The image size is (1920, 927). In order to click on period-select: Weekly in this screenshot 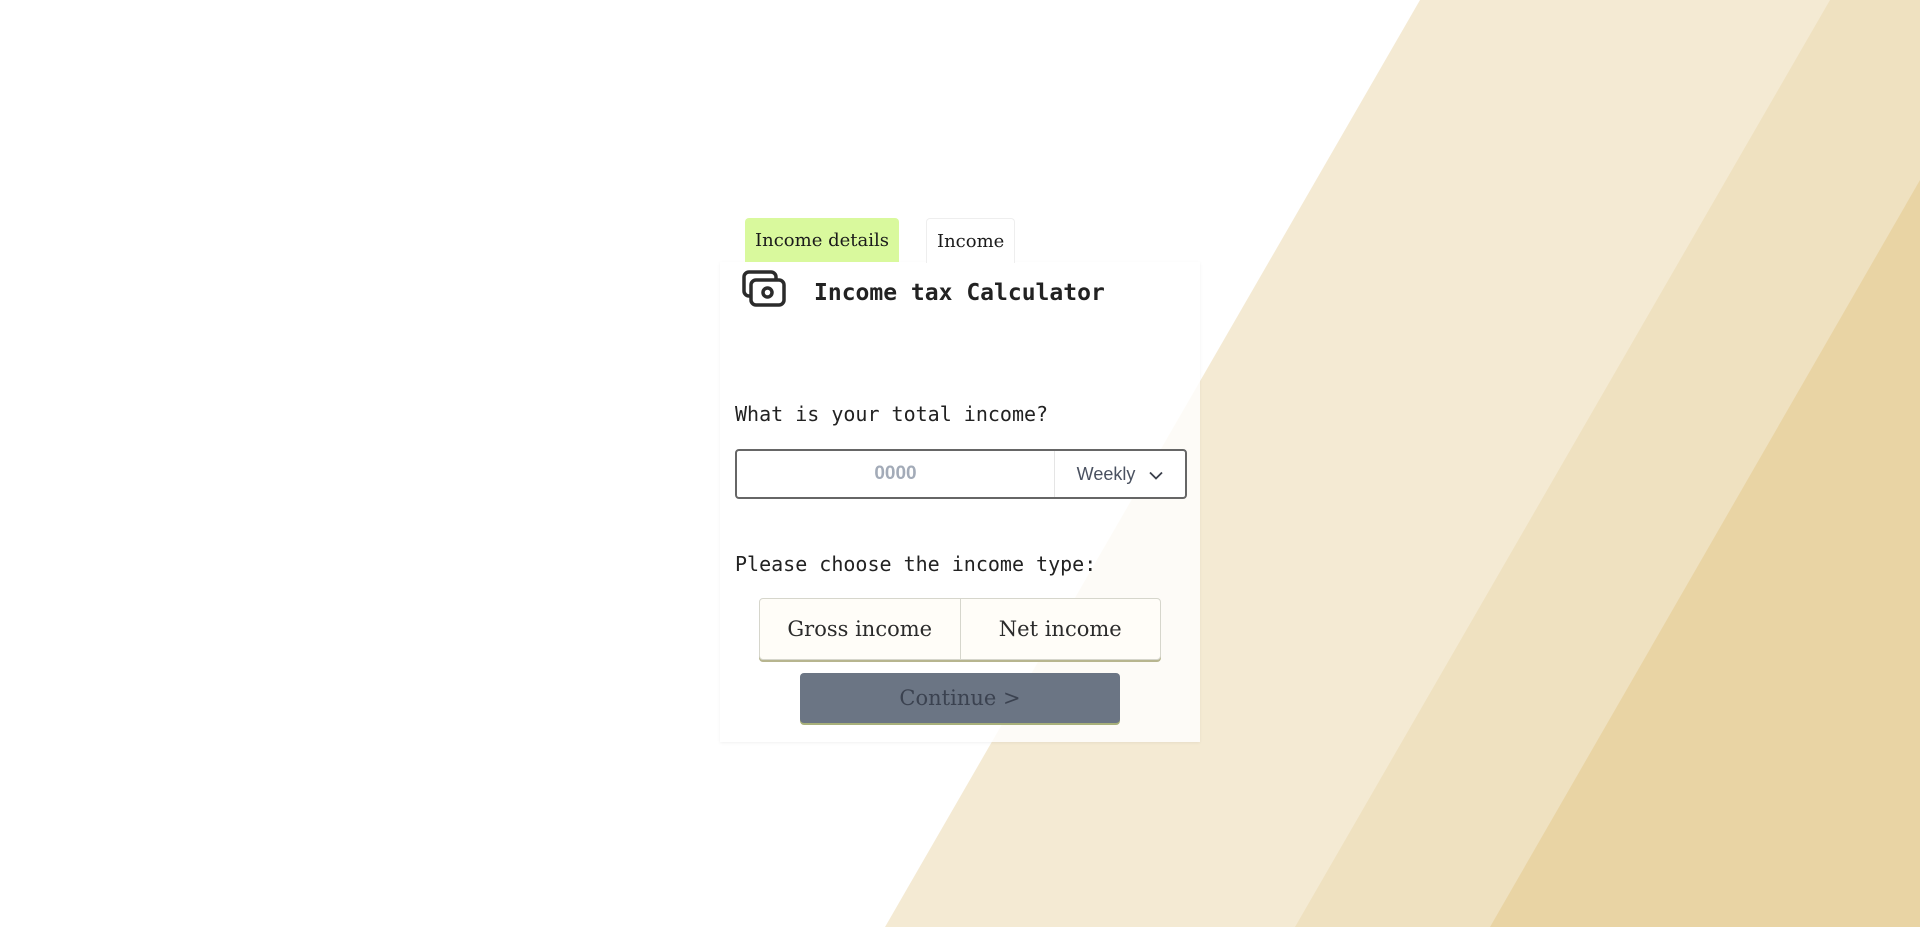, I will do `click(1120, 474)`.